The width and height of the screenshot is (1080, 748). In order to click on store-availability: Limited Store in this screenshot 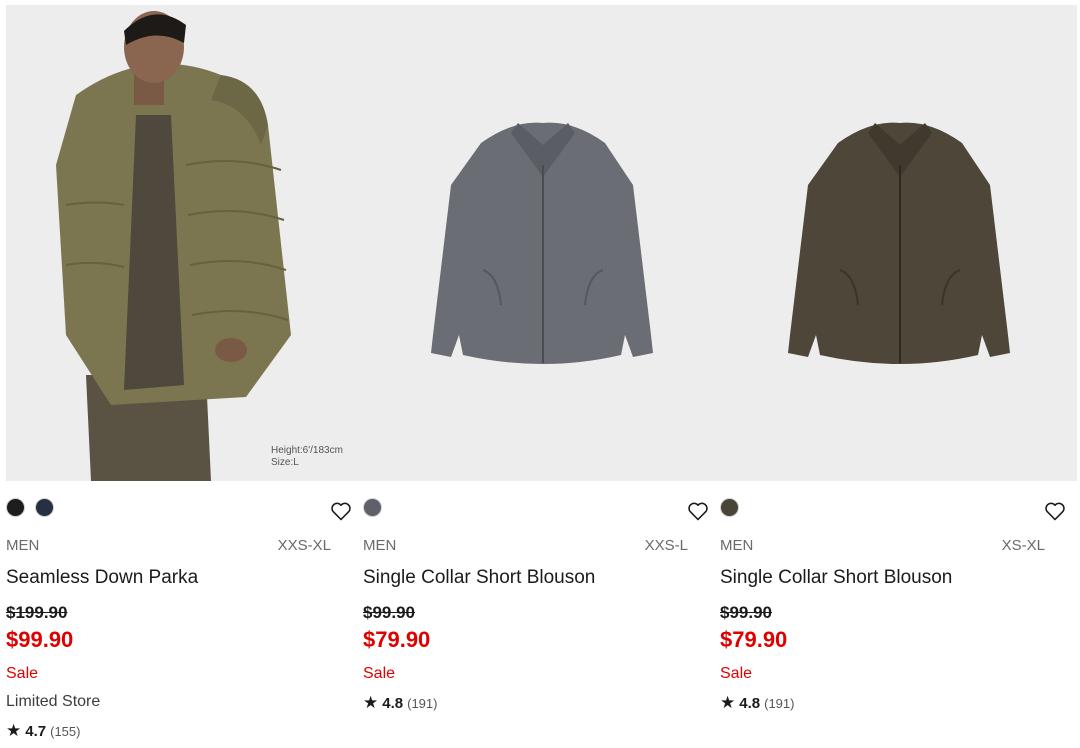, I will do `click(53, 701)`.